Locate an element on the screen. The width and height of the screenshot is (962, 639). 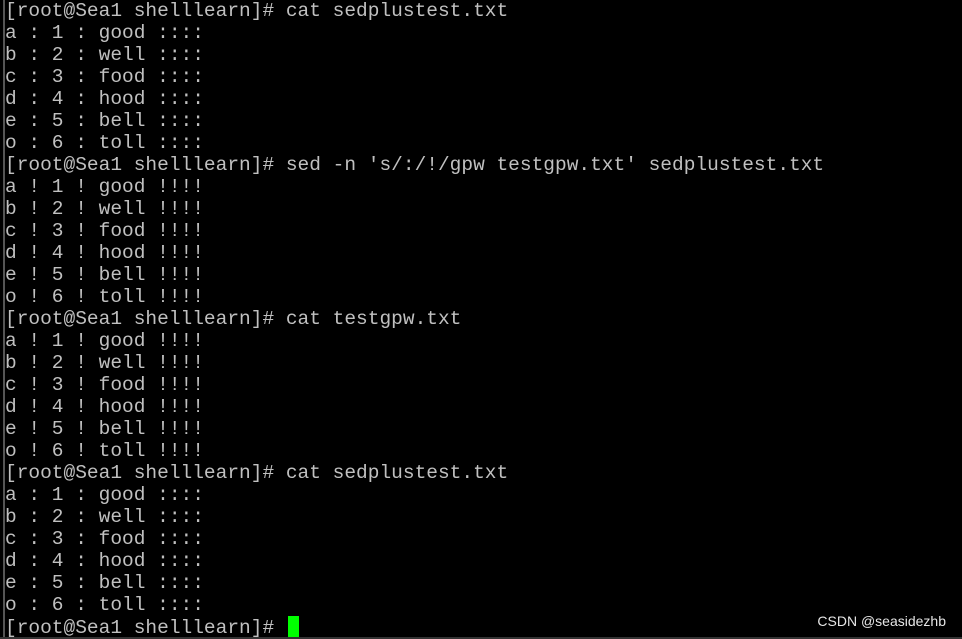
cursor is located at coordinates (293, 626).